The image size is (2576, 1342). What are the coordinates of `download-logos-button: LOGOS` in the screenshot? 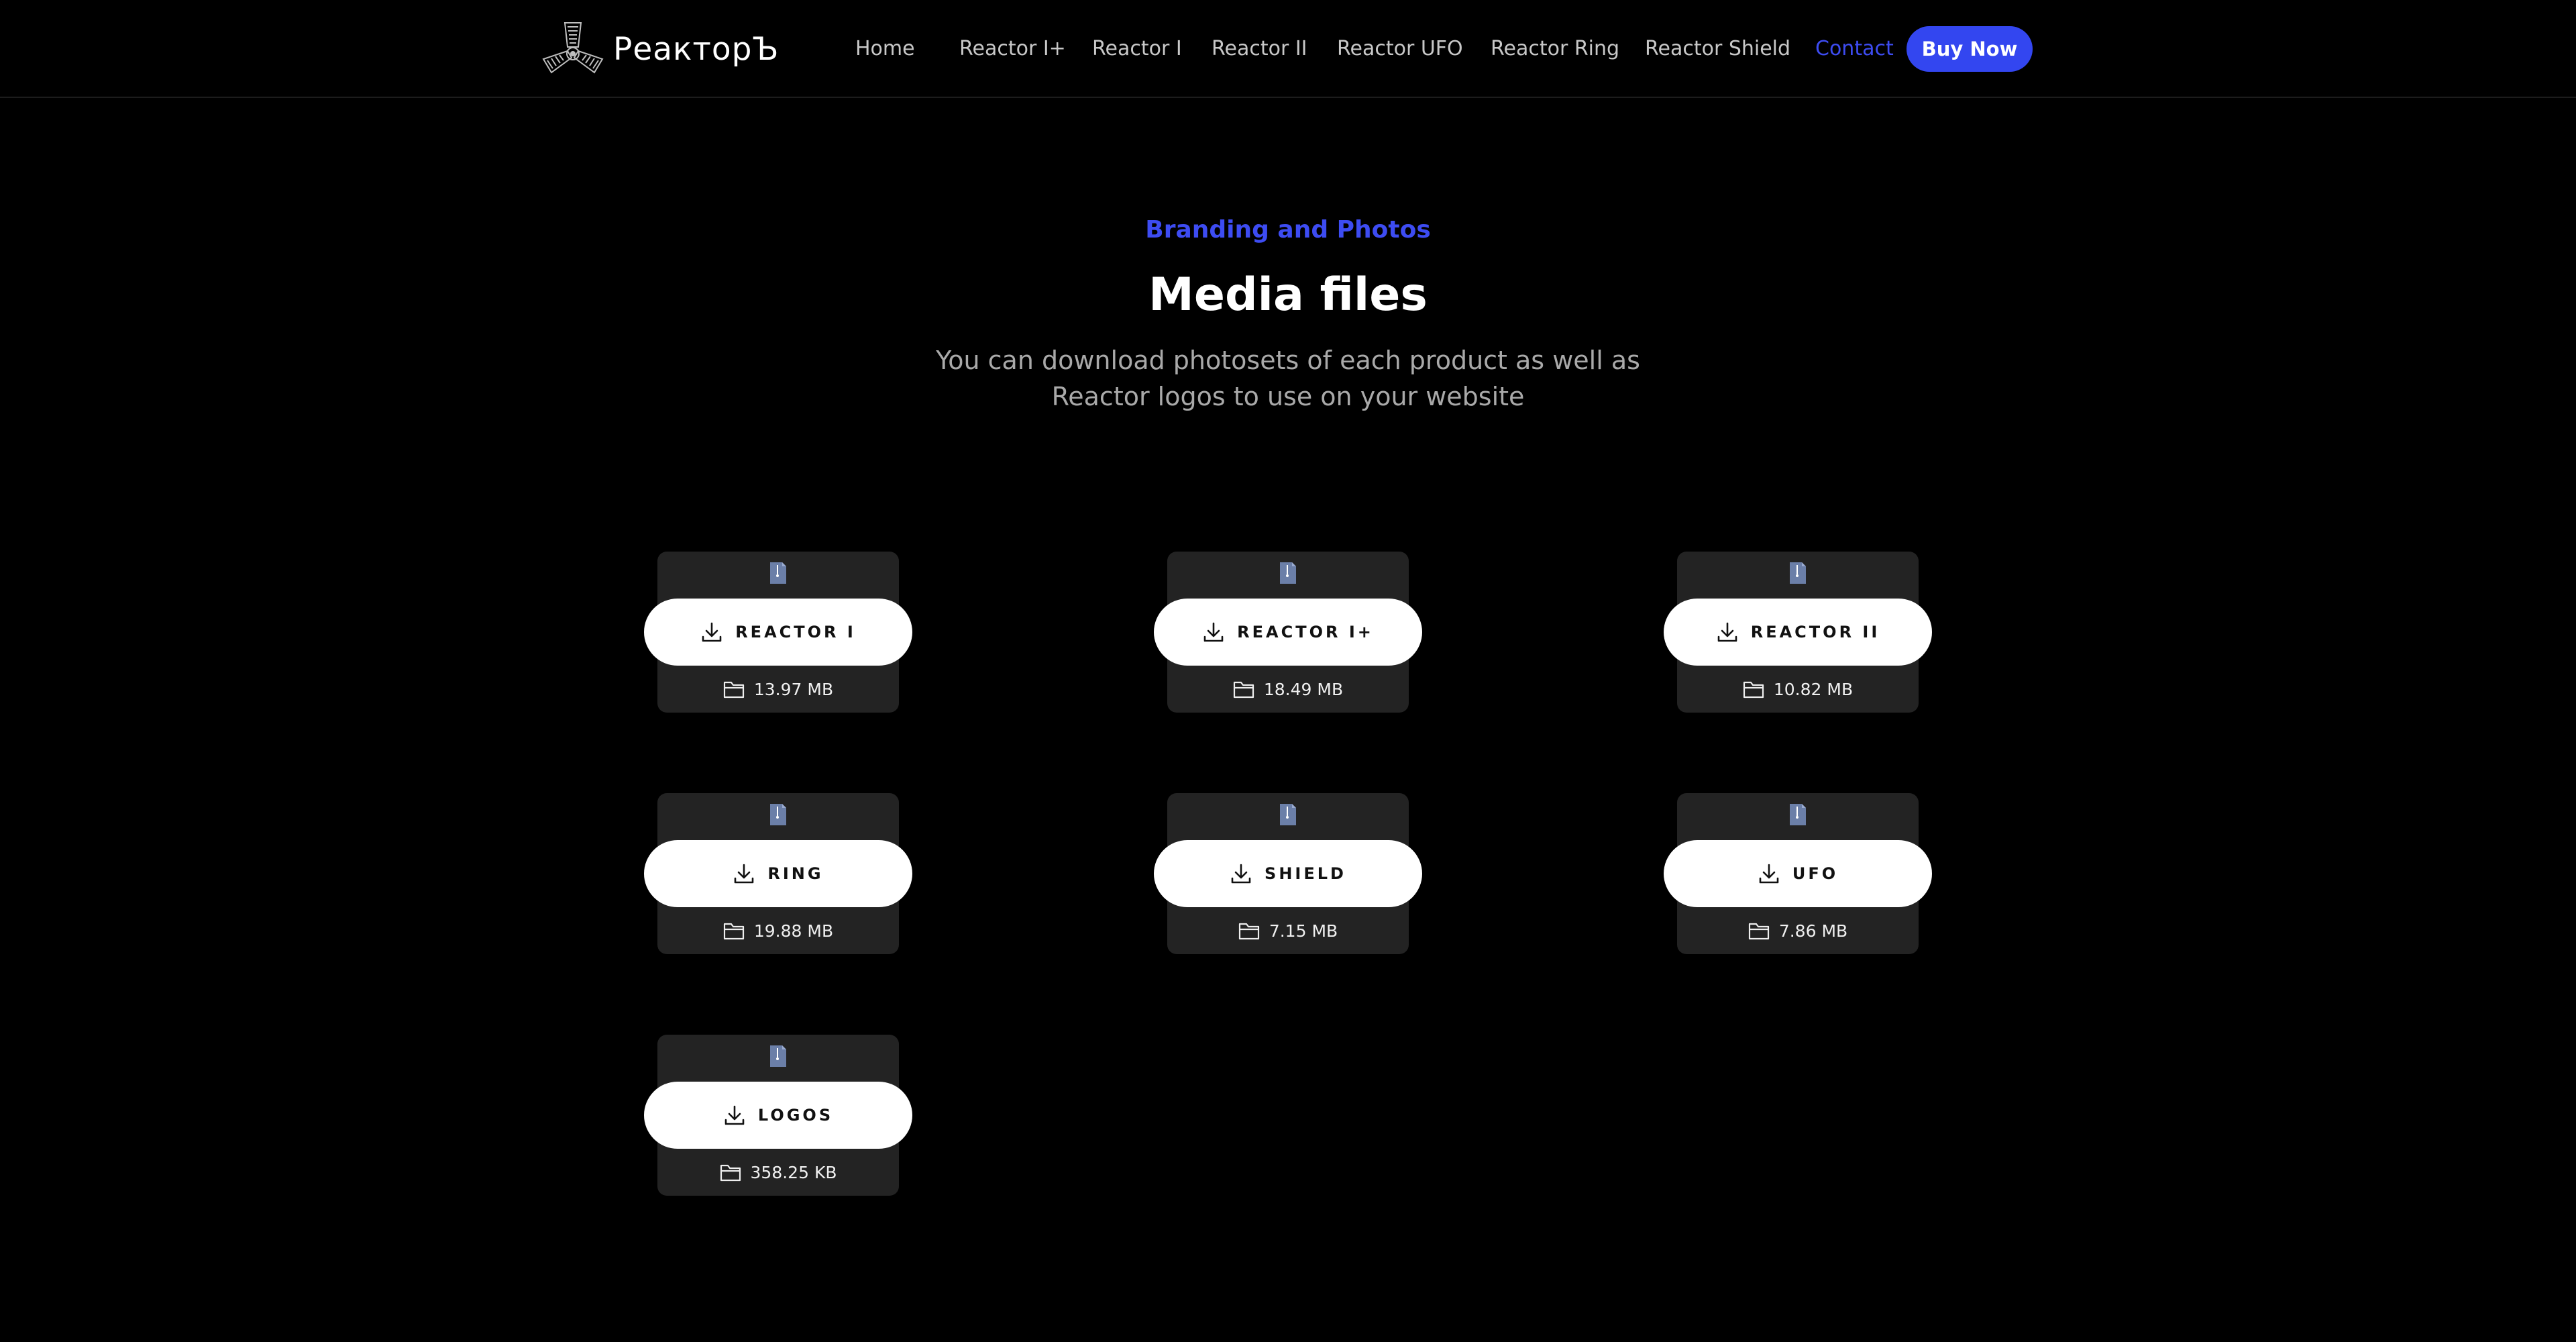 It's located at (778, 1115).